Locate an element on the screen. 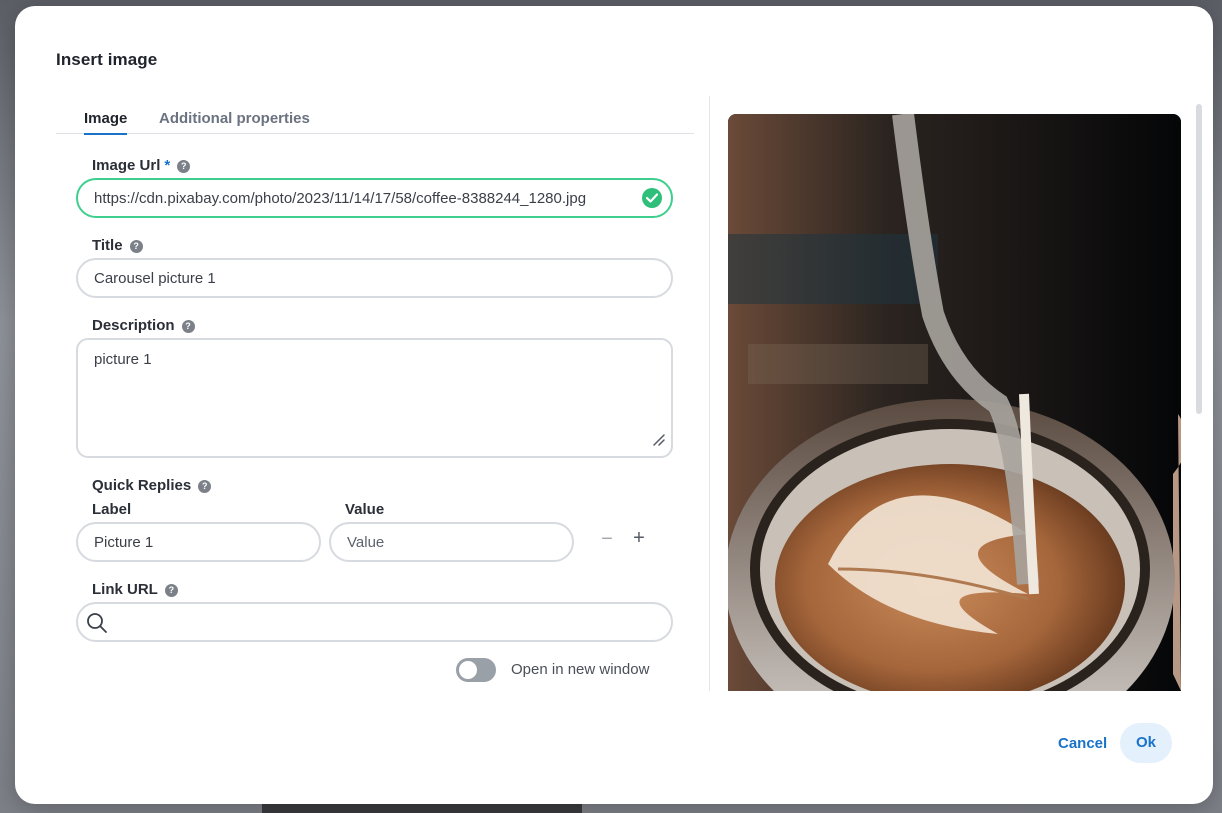 Image resolution: width=1222 pixels, height=813 pixels. open-new-window-toggle is located at coordinates (476, 670).